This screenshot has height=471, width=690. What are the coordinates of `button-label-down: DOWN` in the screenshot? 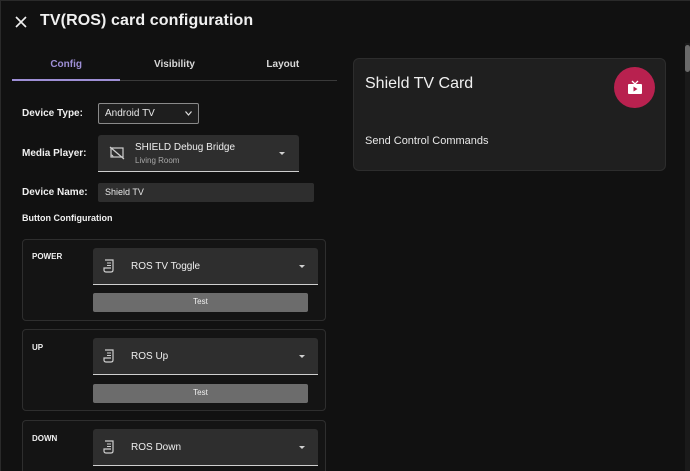 It's located at (45, 438).